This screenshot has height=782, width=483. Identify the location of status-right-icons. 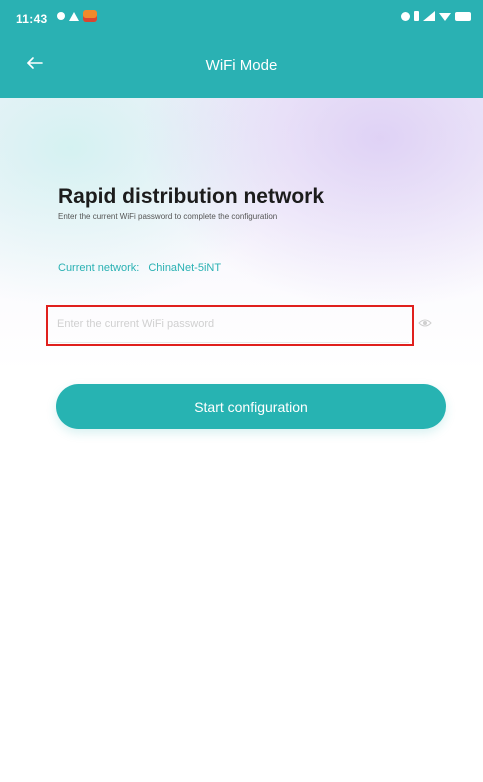
(436, 16).